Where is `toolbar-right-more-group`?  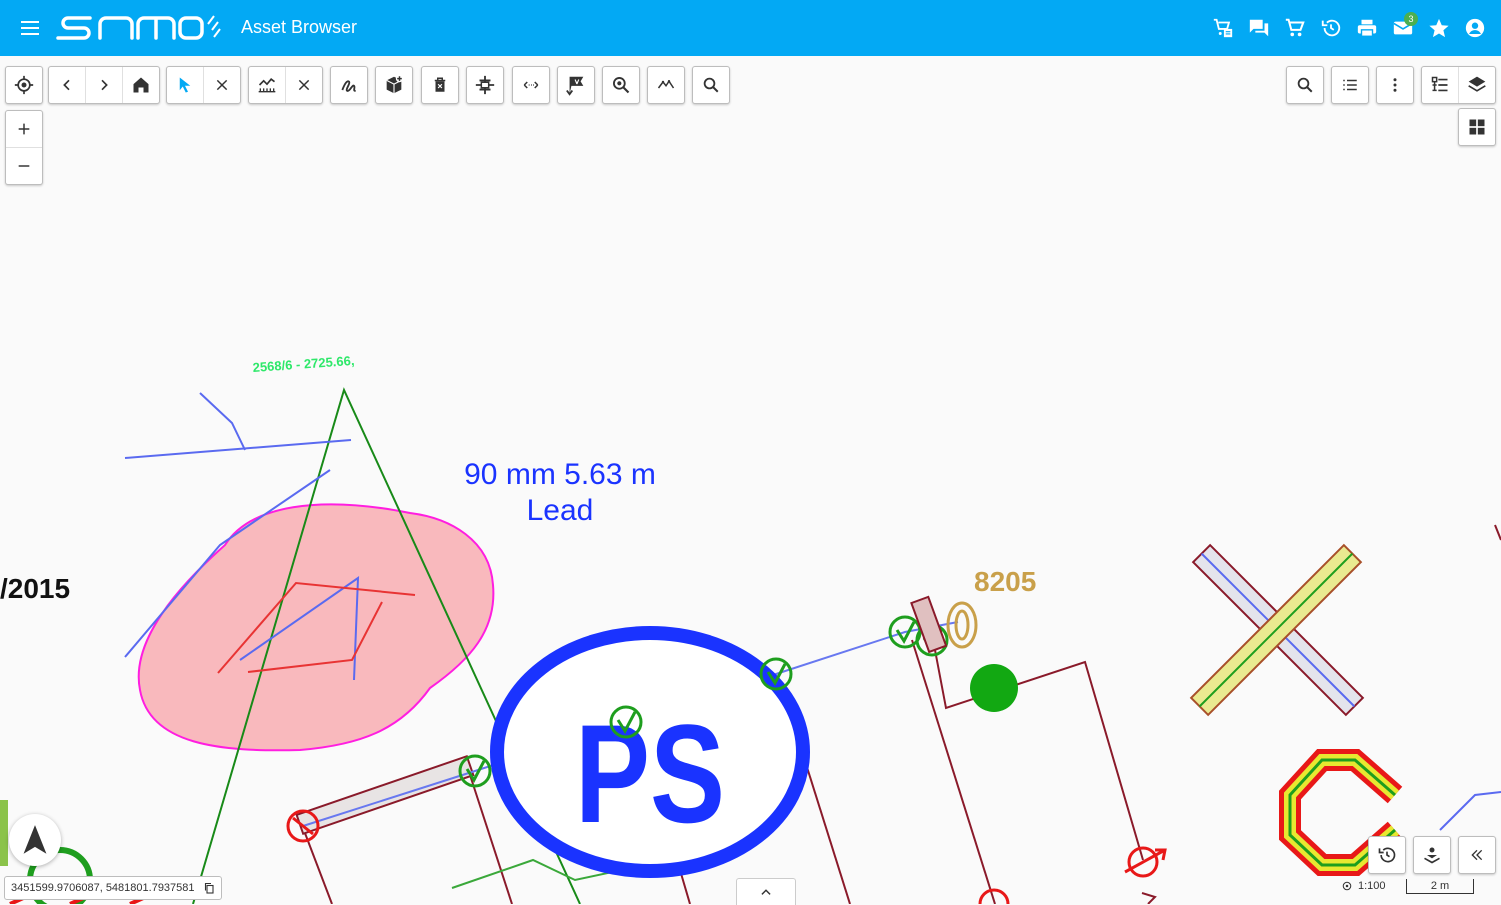
toolbar-right-more-group is located at coordinates (1395, 85).